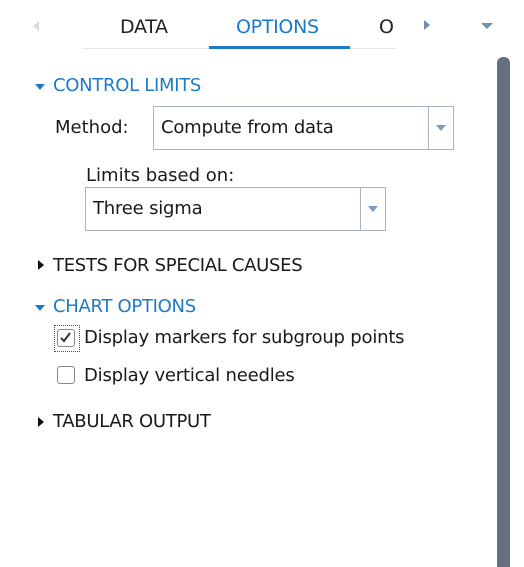  I want to click on limits-value: Three sigma, so click(148, 208).